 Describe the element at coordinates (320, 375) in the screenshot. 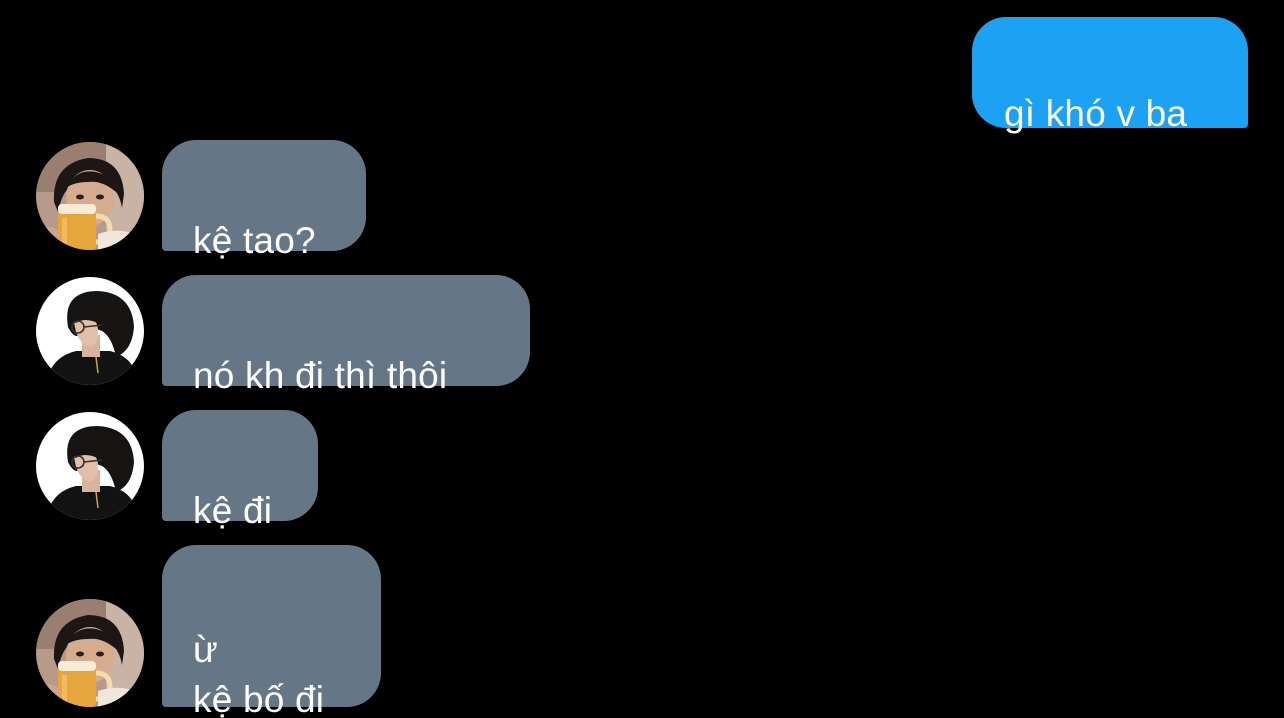

I see `message-text: nó kh đi thì thôi` at that location.